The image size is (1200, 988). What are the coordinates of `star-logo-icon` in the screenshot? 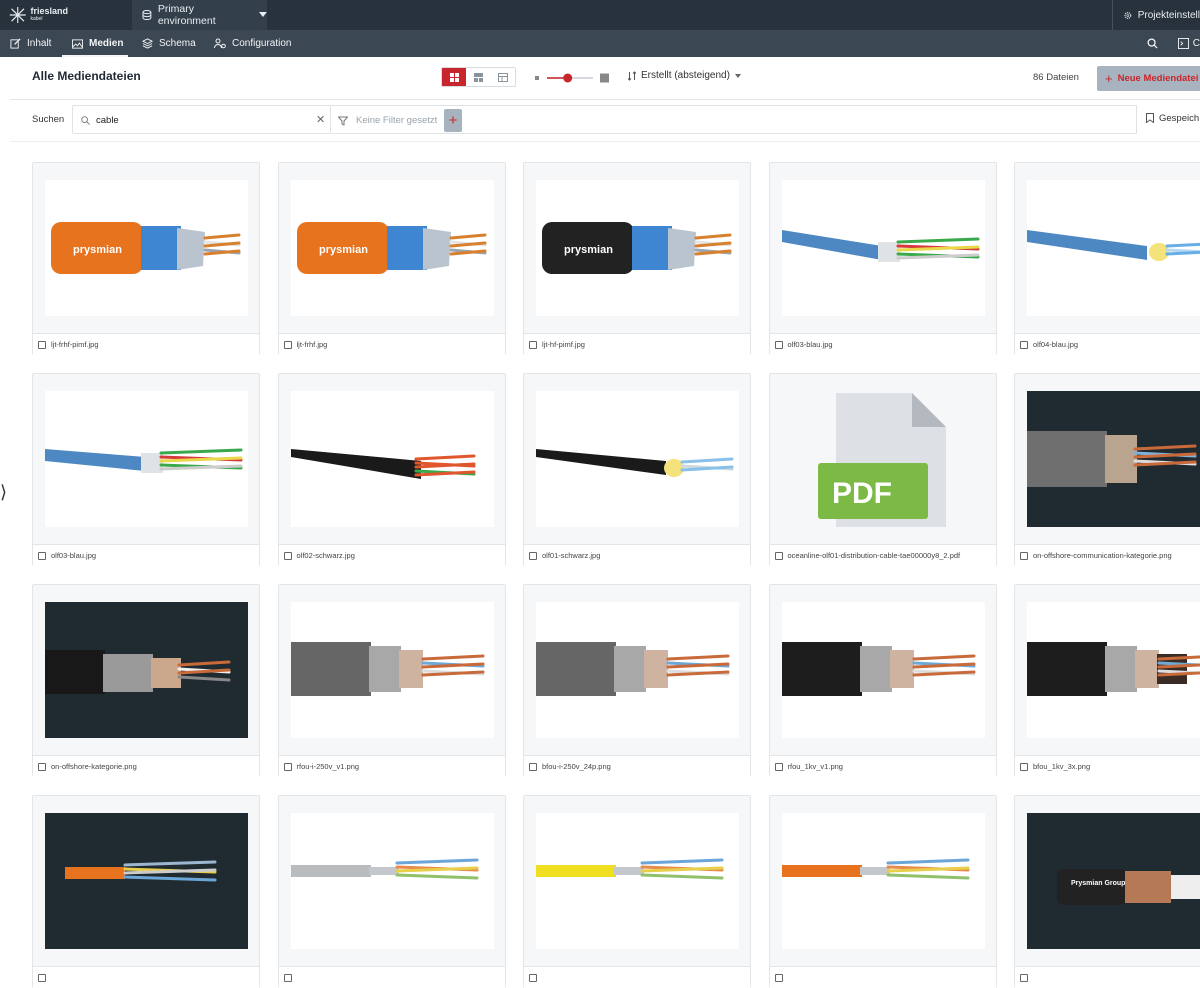 It's located at (17, 15).